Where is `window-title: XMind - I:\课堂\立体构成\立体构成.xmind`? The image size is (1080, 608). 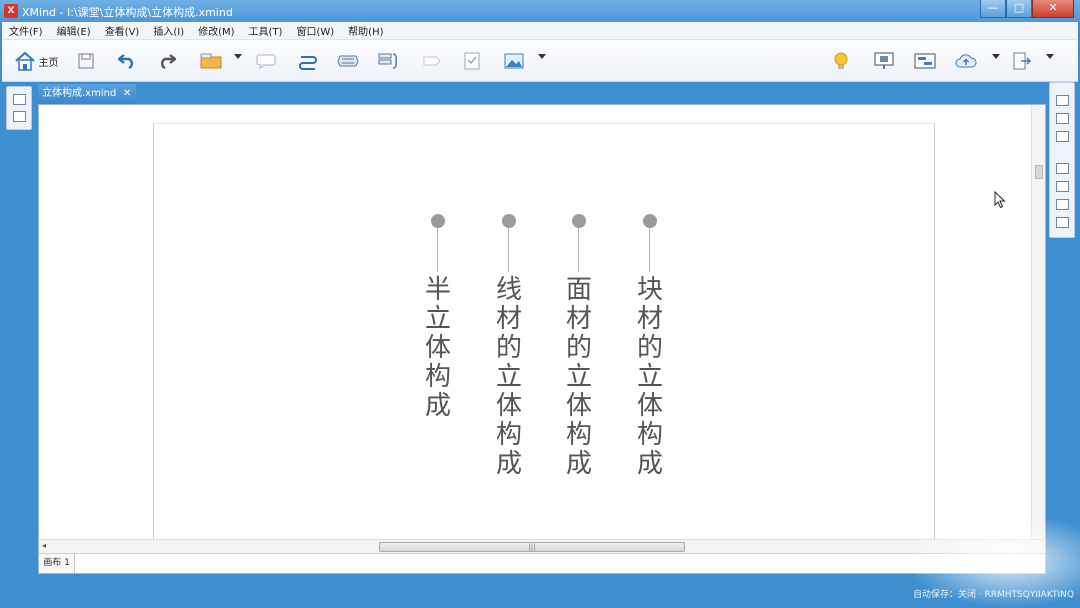
window-title: XMind - I:\课堂\立体构成\立体构成.xmind is located at coordinates (127, 12).